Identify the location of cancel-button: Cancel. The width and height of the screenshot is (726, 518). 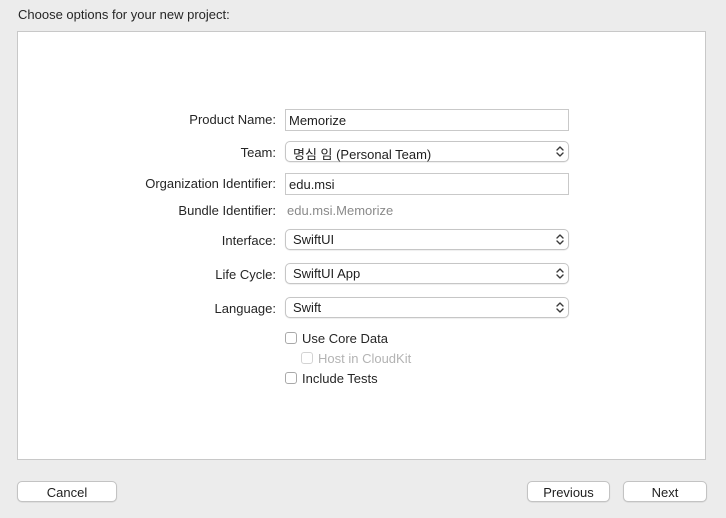
(67, 491).